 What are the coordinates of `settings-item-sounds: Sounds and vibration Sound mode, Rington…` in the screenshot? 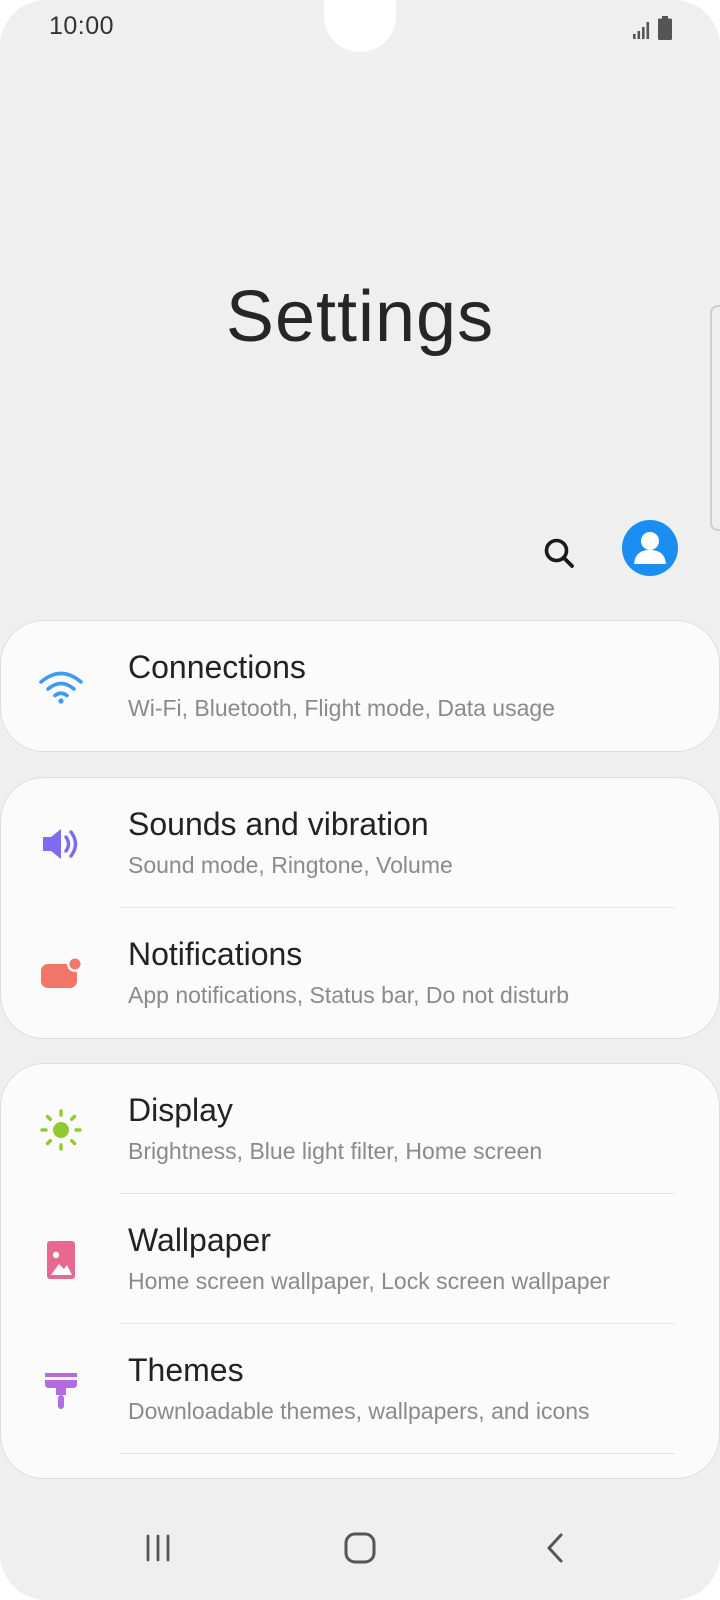 It's located at (360, 843).